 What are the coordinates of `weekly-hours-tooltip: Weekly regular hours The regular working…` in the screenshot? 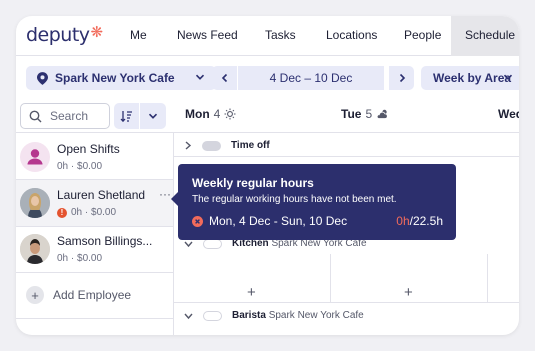 It's located at (313, 202).